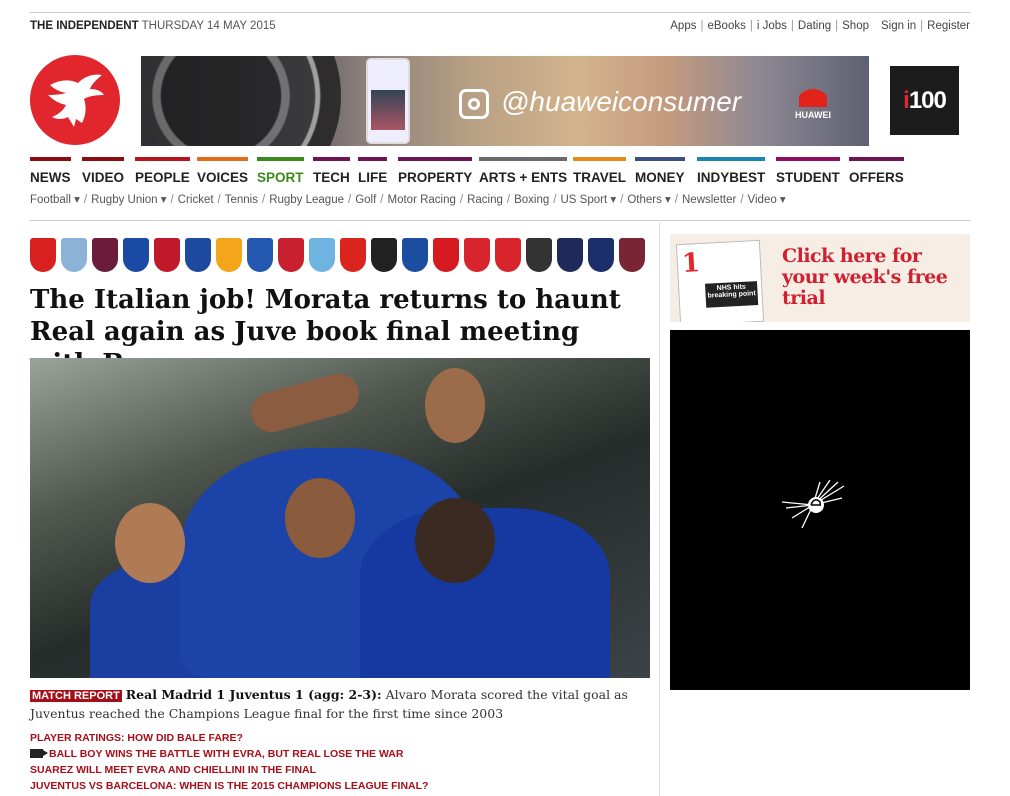 The height and width of the screenshot is (796, 1010). I want to click on nav-people: PEOPLE, so click(162, 171).